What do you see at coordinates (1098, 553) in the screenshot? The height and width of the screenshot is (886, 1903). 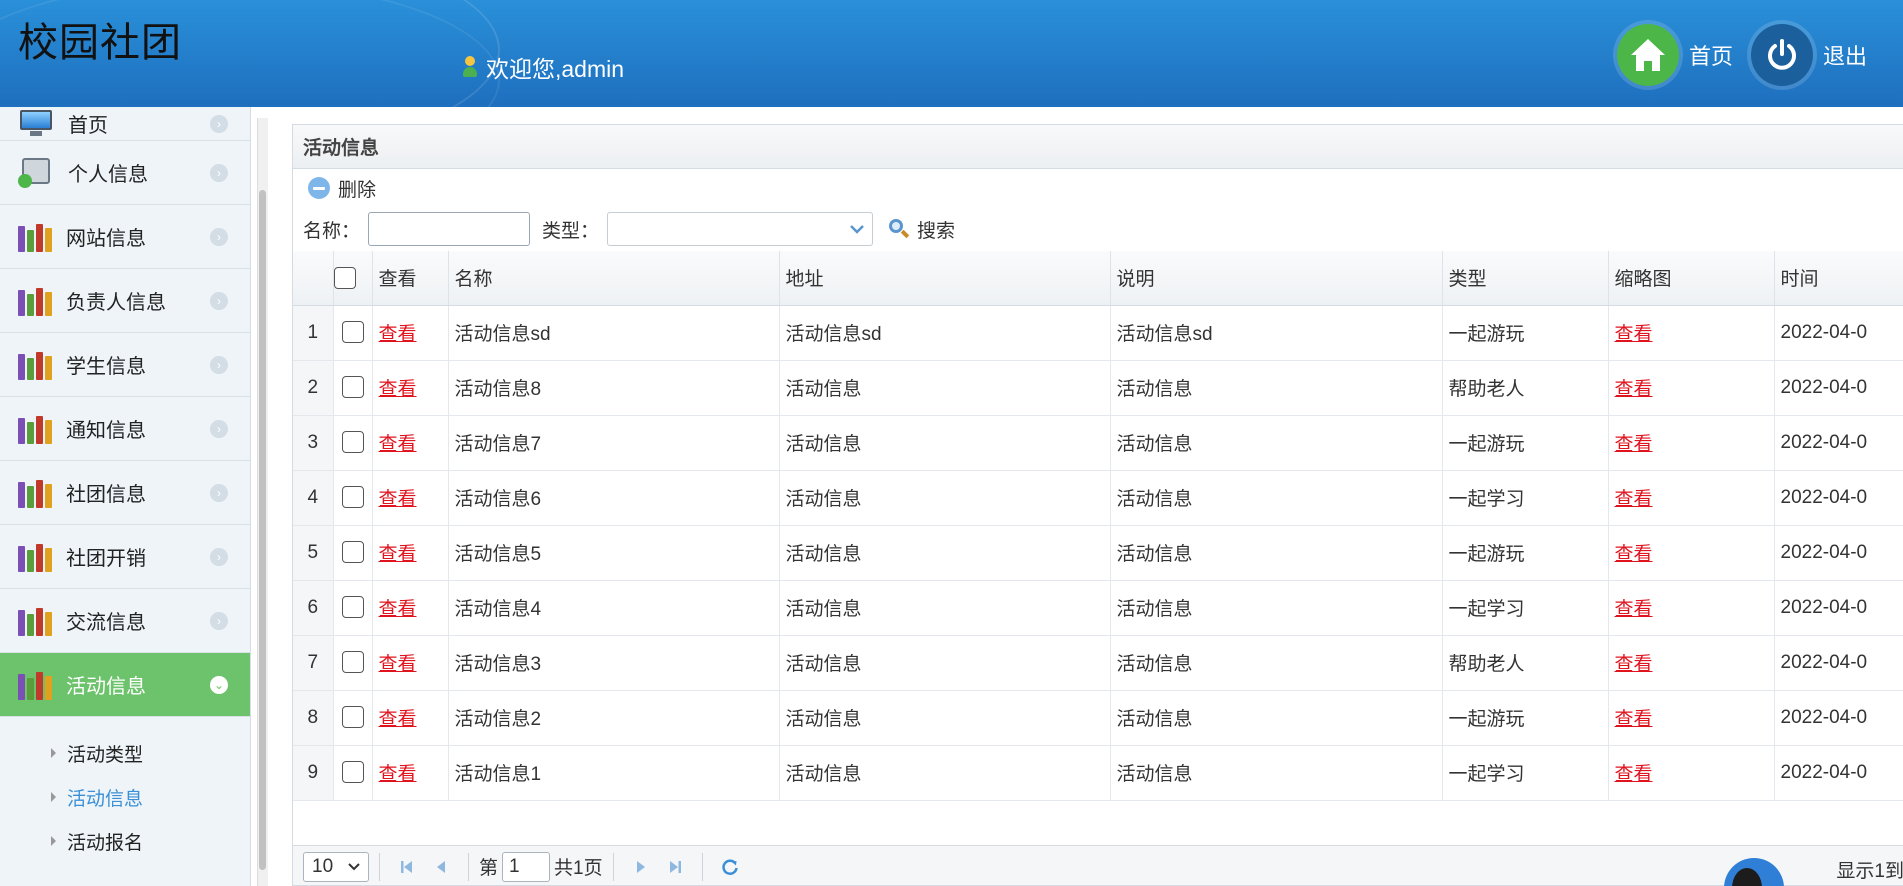 I see `table-row: 5 查看 活动信息5 活动信息 活动信息 一起游玩 查看 2022-04-0` at bounding box center [1098, 553].